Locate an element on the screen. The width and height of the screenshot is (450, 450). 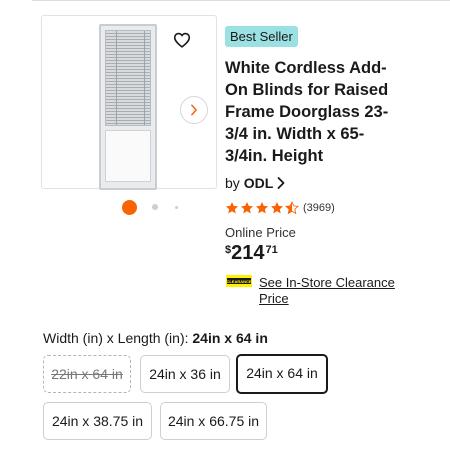
brand-link: by ODL is located at coordinates (255, 183).